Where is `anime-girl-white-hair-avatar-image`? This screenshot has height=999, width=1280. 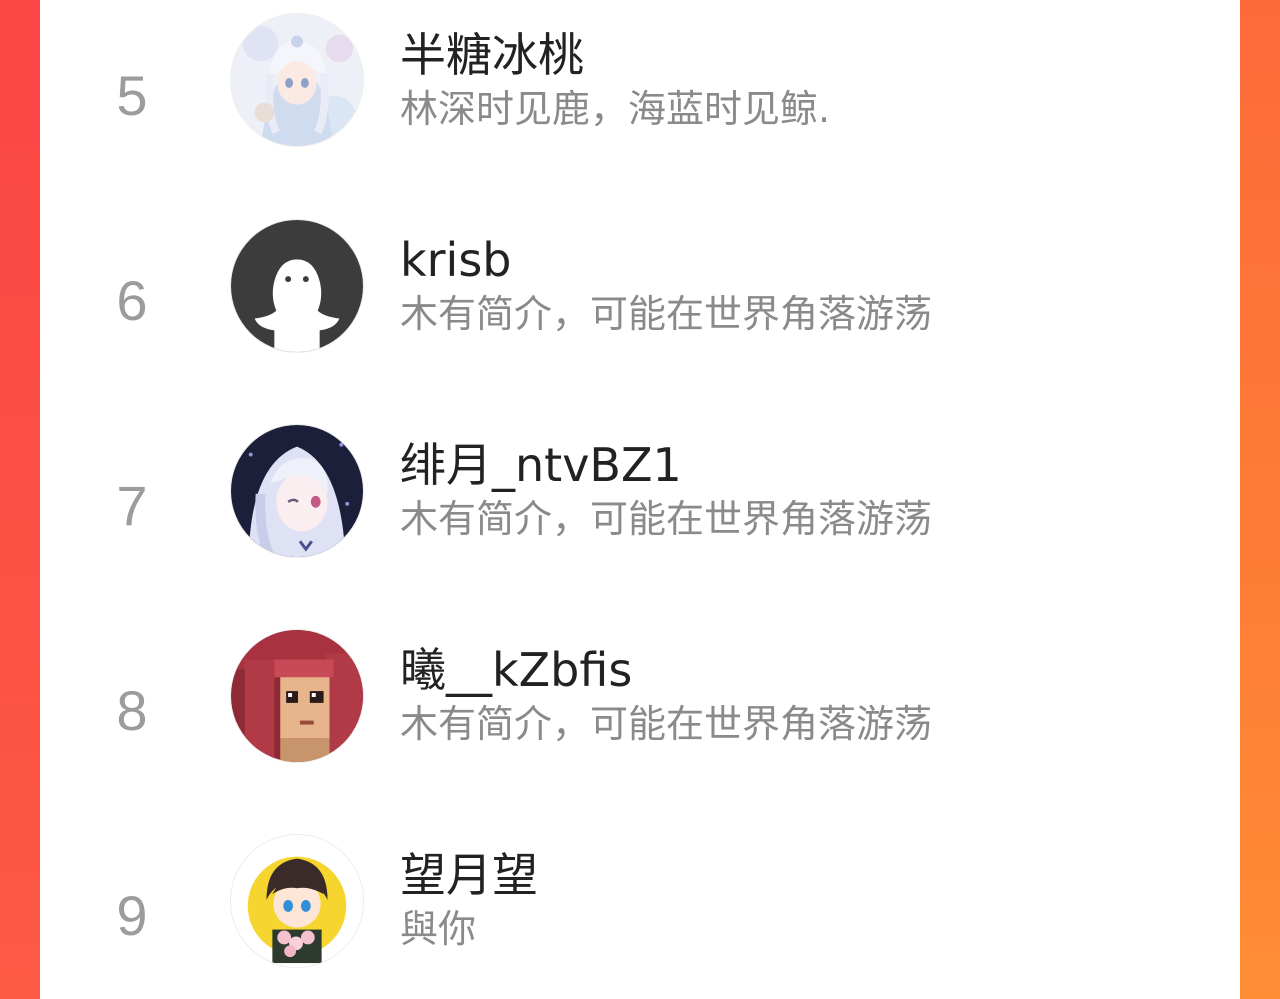 anime-girl-white-hair-avatar-image is located at coordinates (297, 80).